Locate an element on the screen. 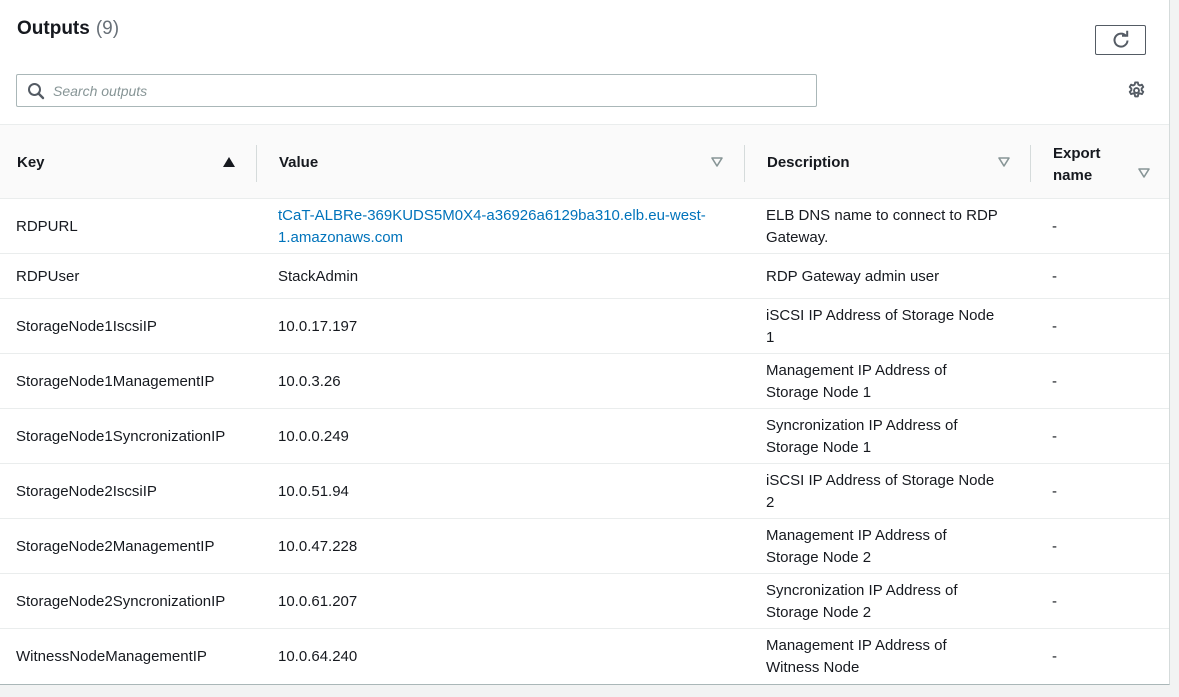 The width and height of the screenshot is (1179, 697). output-key: RDPUser is located at coordinates (48, 276).